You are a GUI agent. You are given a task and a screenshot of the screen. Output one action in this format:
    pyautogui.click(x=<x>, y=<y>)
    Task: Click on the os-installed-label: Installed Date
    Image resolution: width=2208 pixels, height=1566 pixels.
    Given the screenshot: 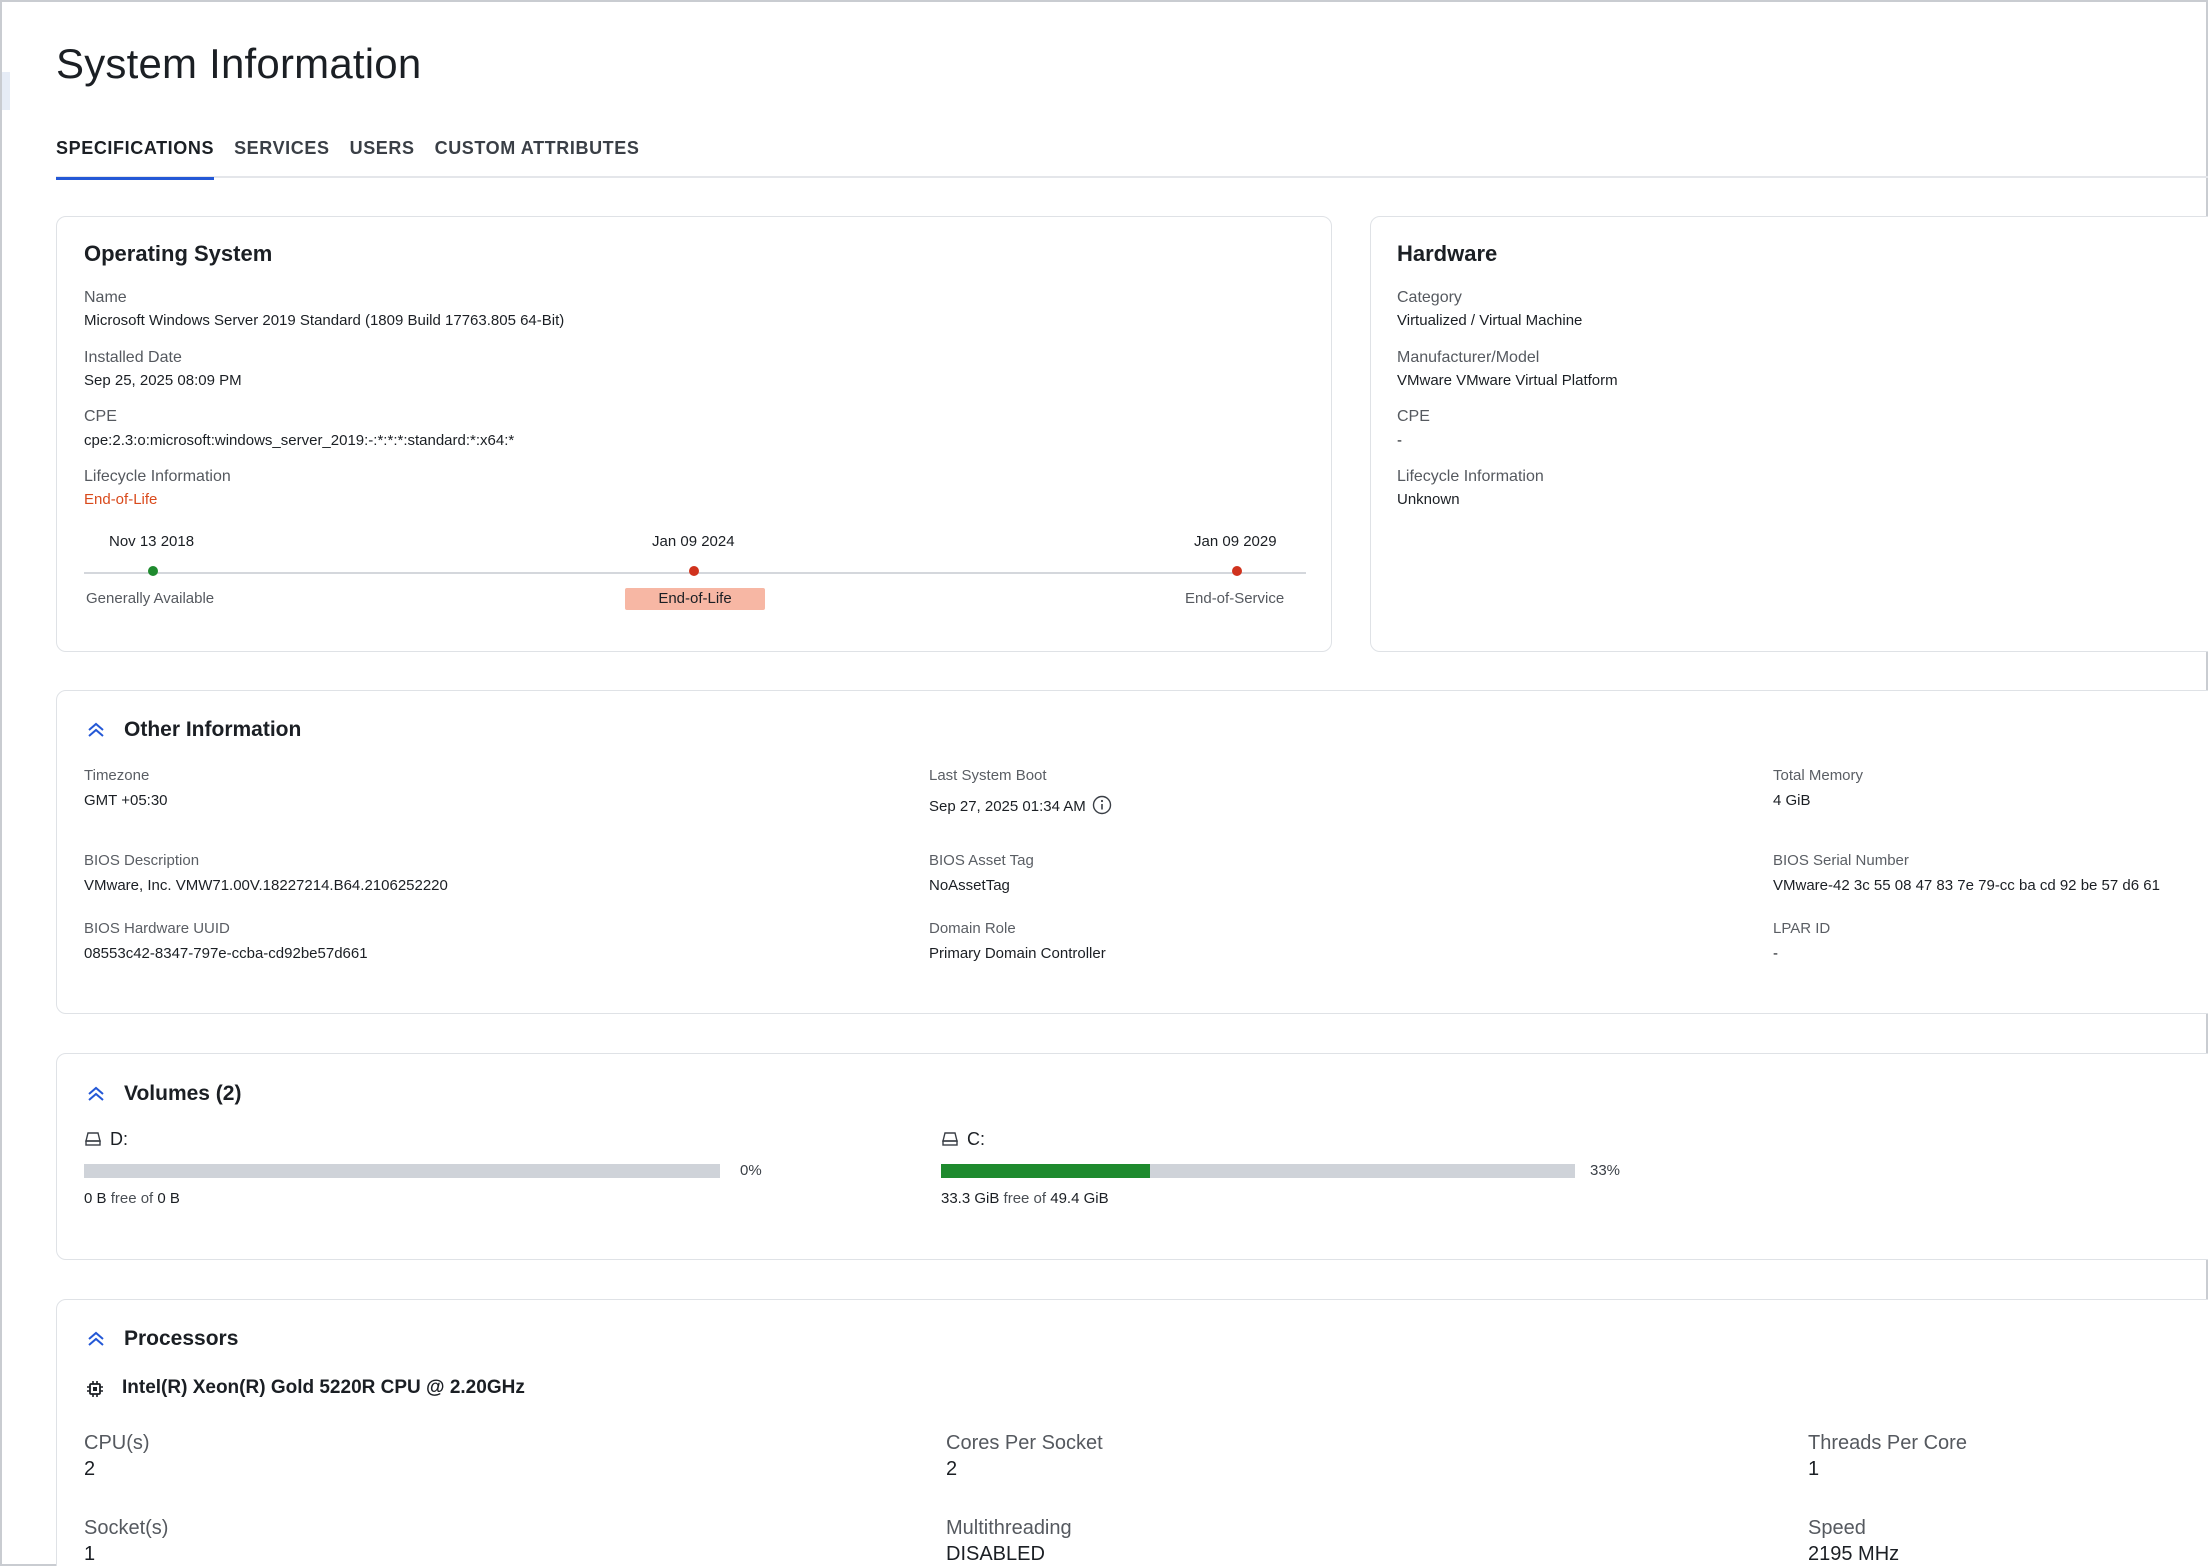 What is the action you would take?
    pyautogui.click(x=133, y=357)
    